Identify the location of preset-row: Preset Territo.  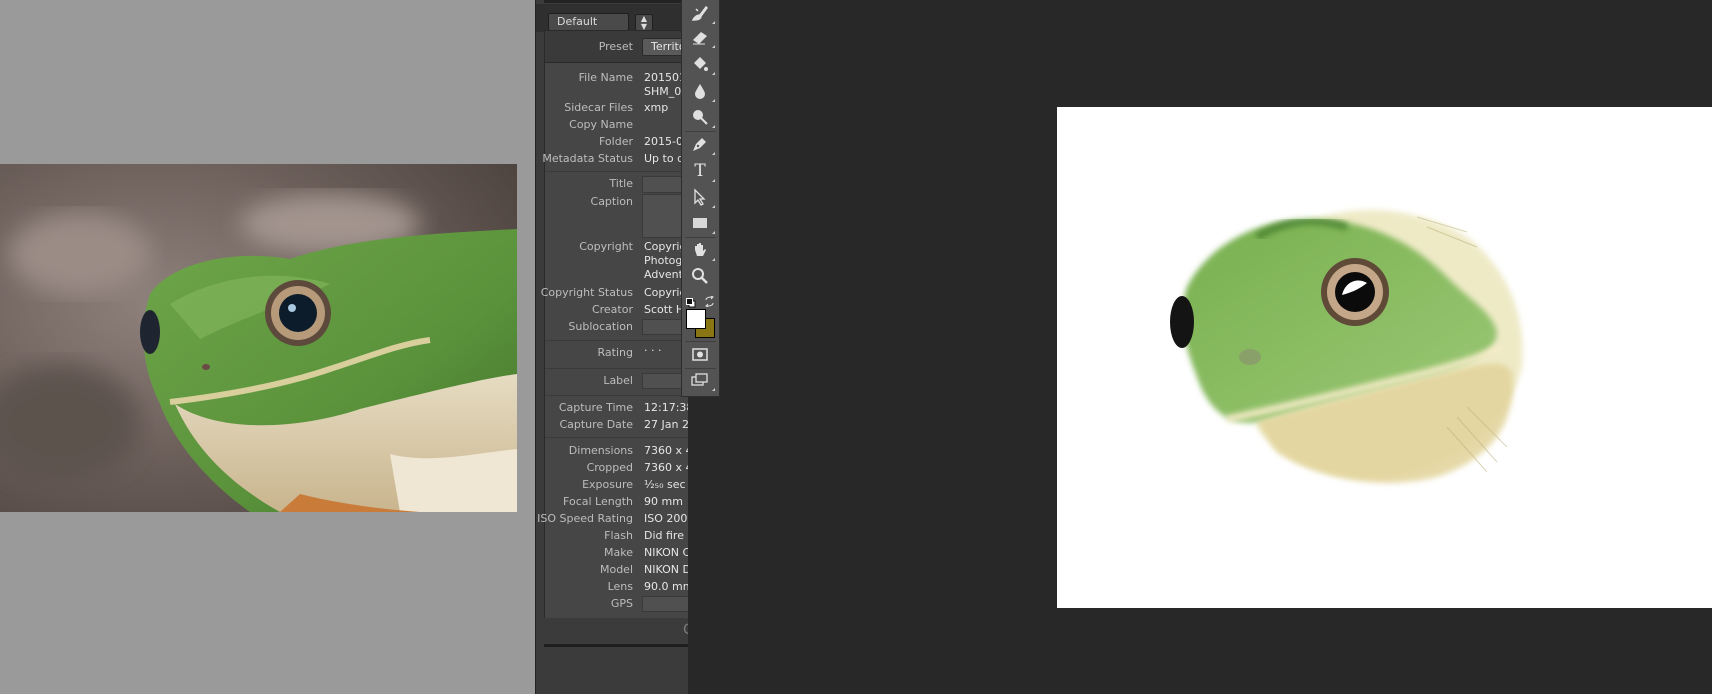
(617, 47).